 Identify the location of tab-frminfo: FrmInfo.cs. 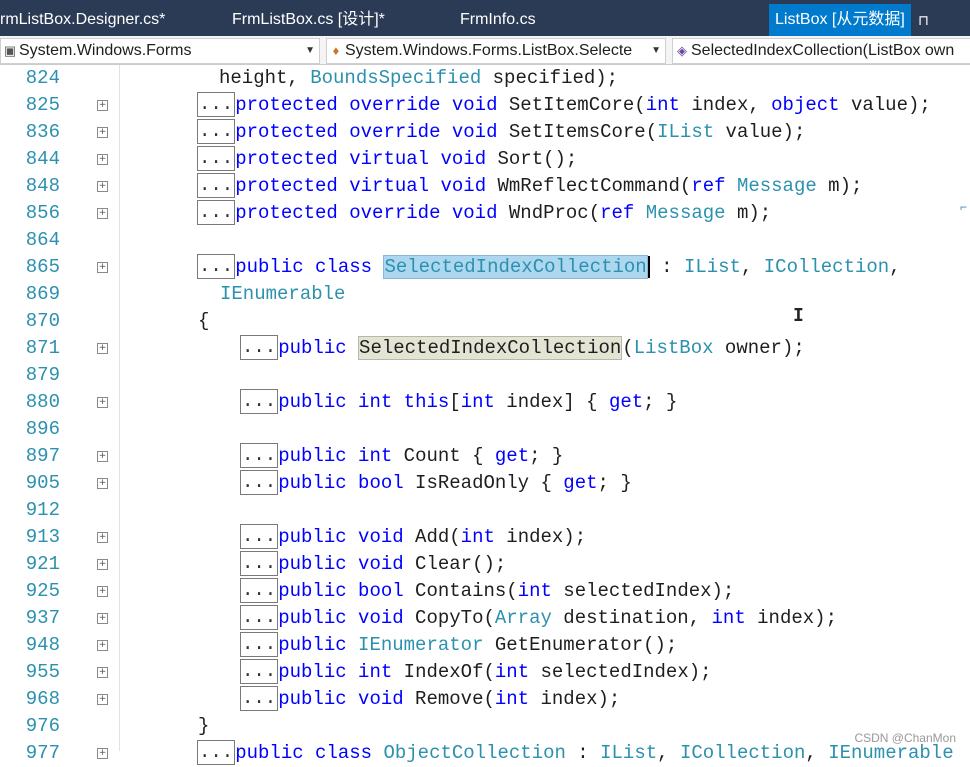
(498, 20).